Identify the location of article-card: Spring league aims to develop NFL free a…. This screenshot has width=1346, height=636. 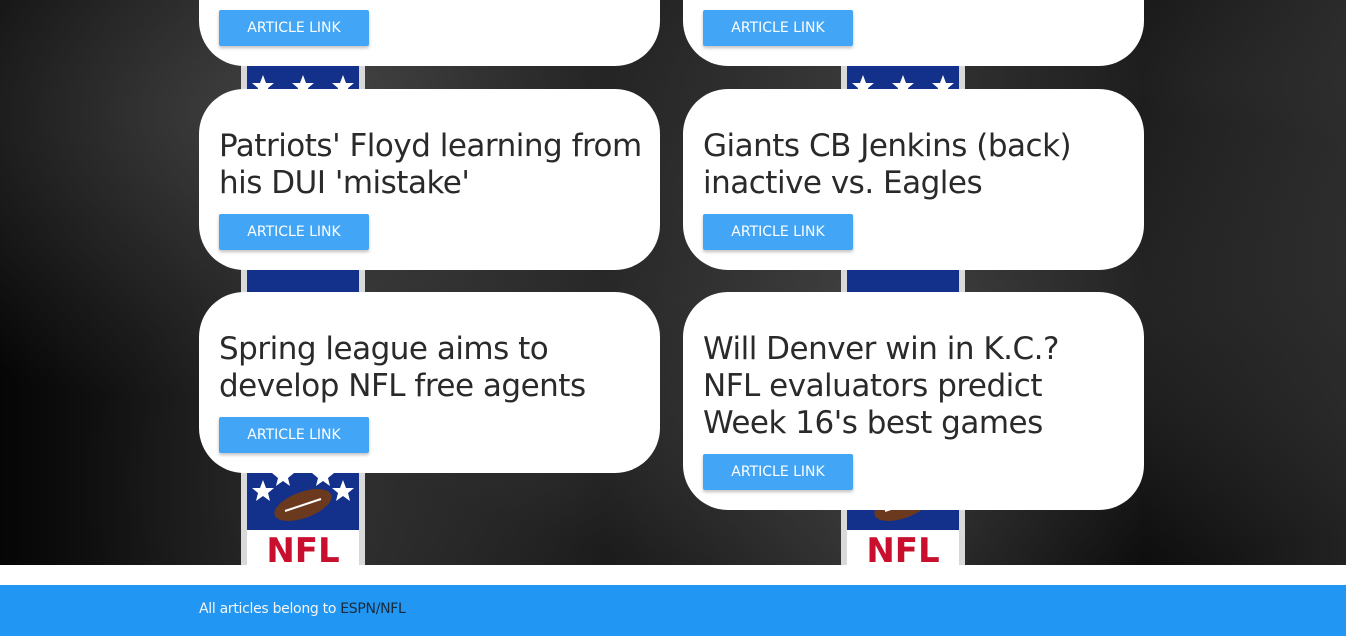
(429, 382).